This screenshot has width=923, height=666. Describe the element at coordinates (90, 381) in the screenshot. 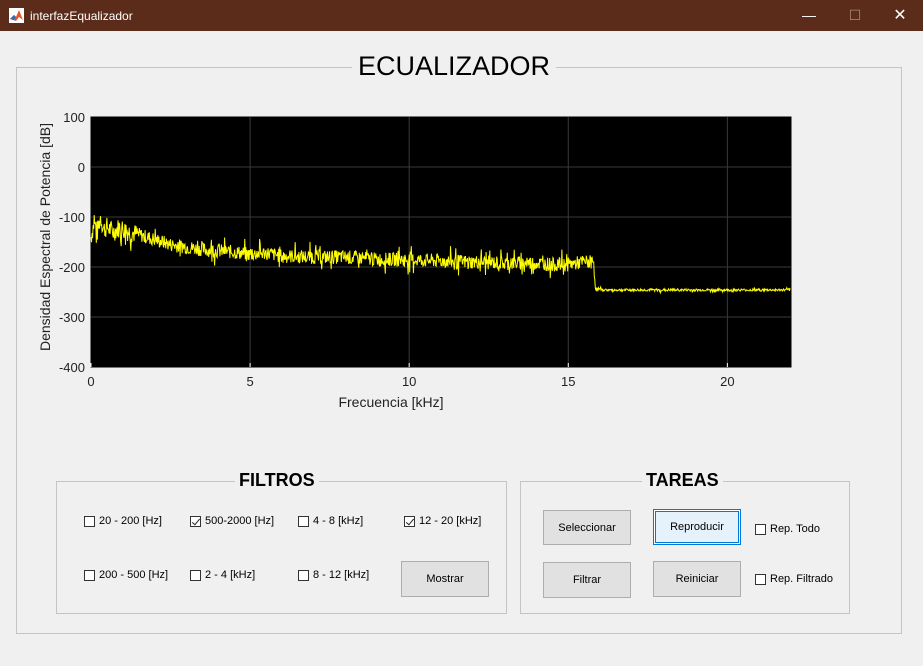

I see `x-tick-label: 0` at that location.